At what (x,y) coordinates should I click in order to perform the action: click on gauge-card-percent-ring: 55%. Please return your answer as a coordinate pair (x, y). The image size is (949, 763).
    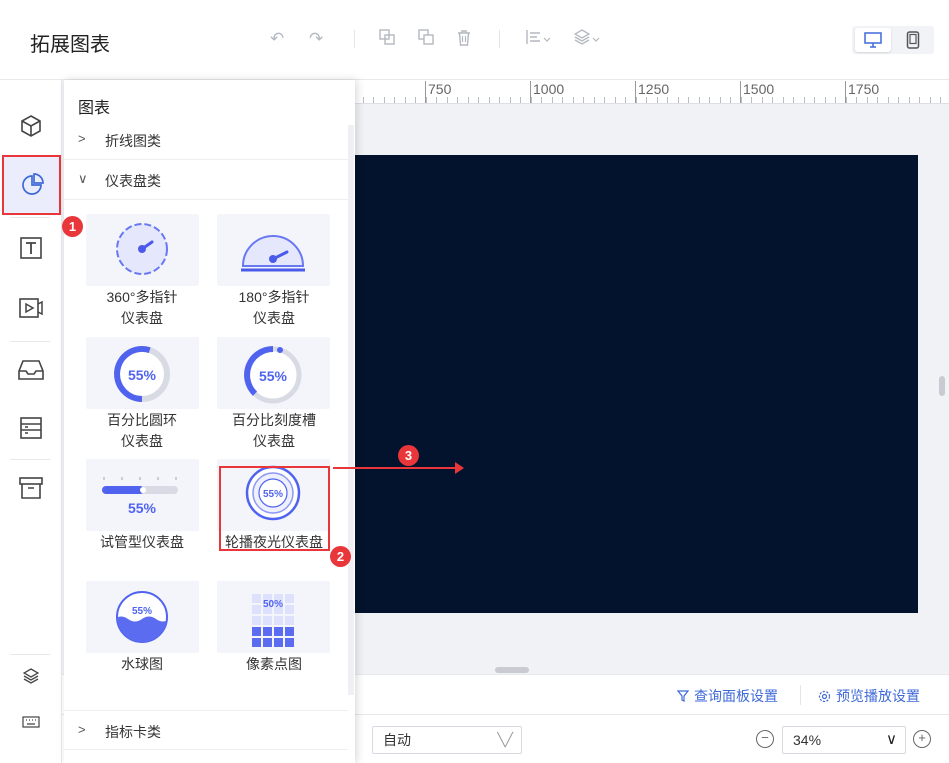
    Looking at the image, I should click on (142, 373).